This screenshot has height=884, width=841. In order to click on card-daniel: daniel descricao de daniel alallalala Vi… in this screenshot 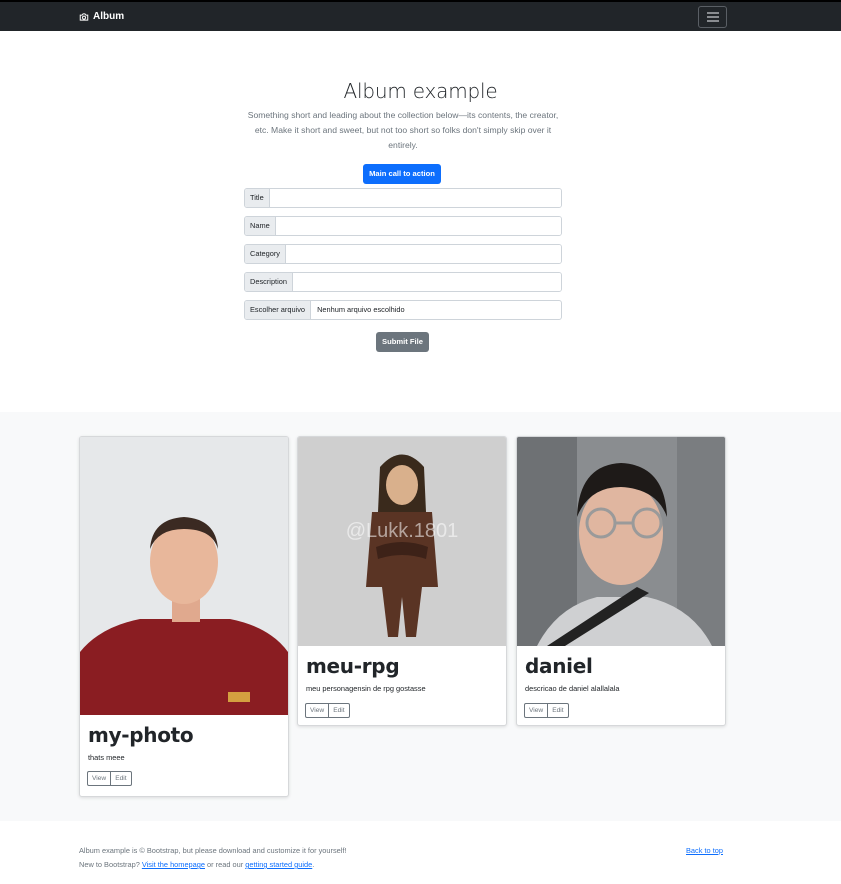, I will do `click(621, 581)`.